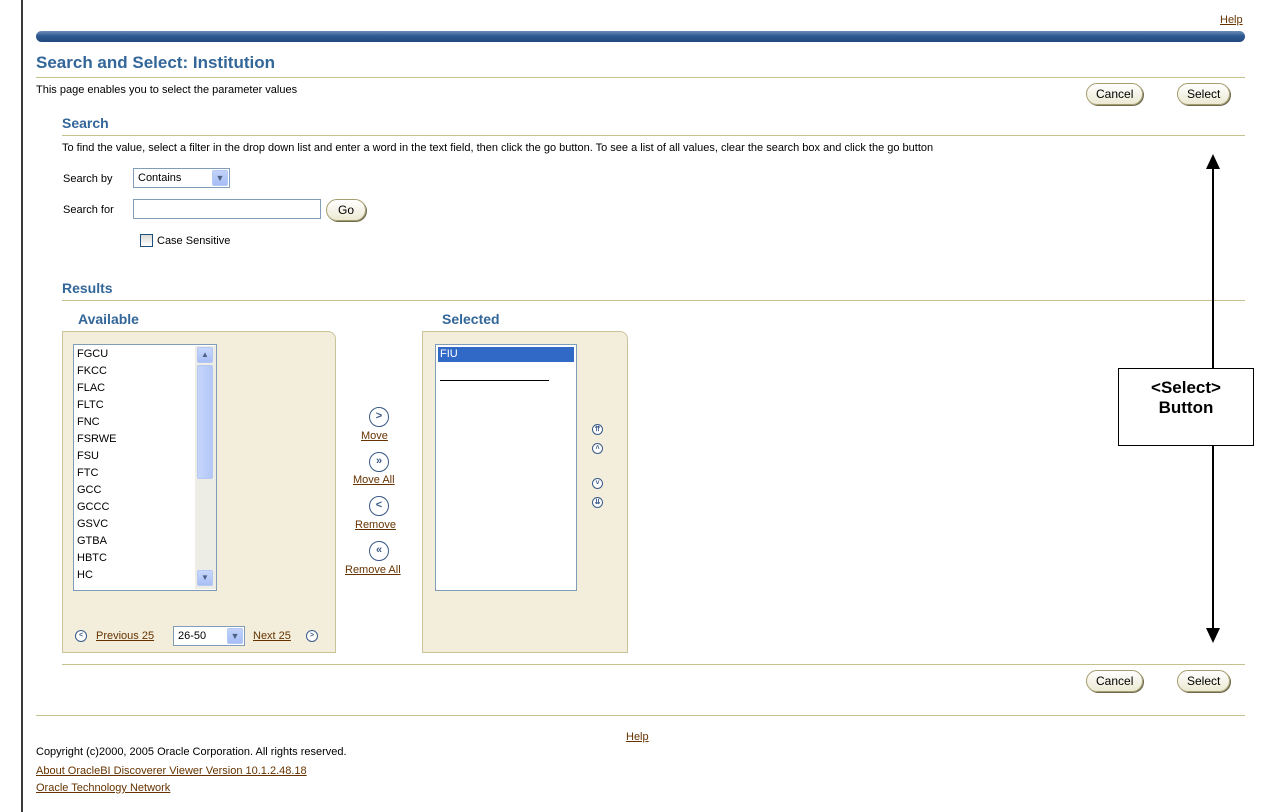 The height and width of the screenshot is (812, 1264). I want to click on page-title: Search and Select: Institution, so click(155, 62).